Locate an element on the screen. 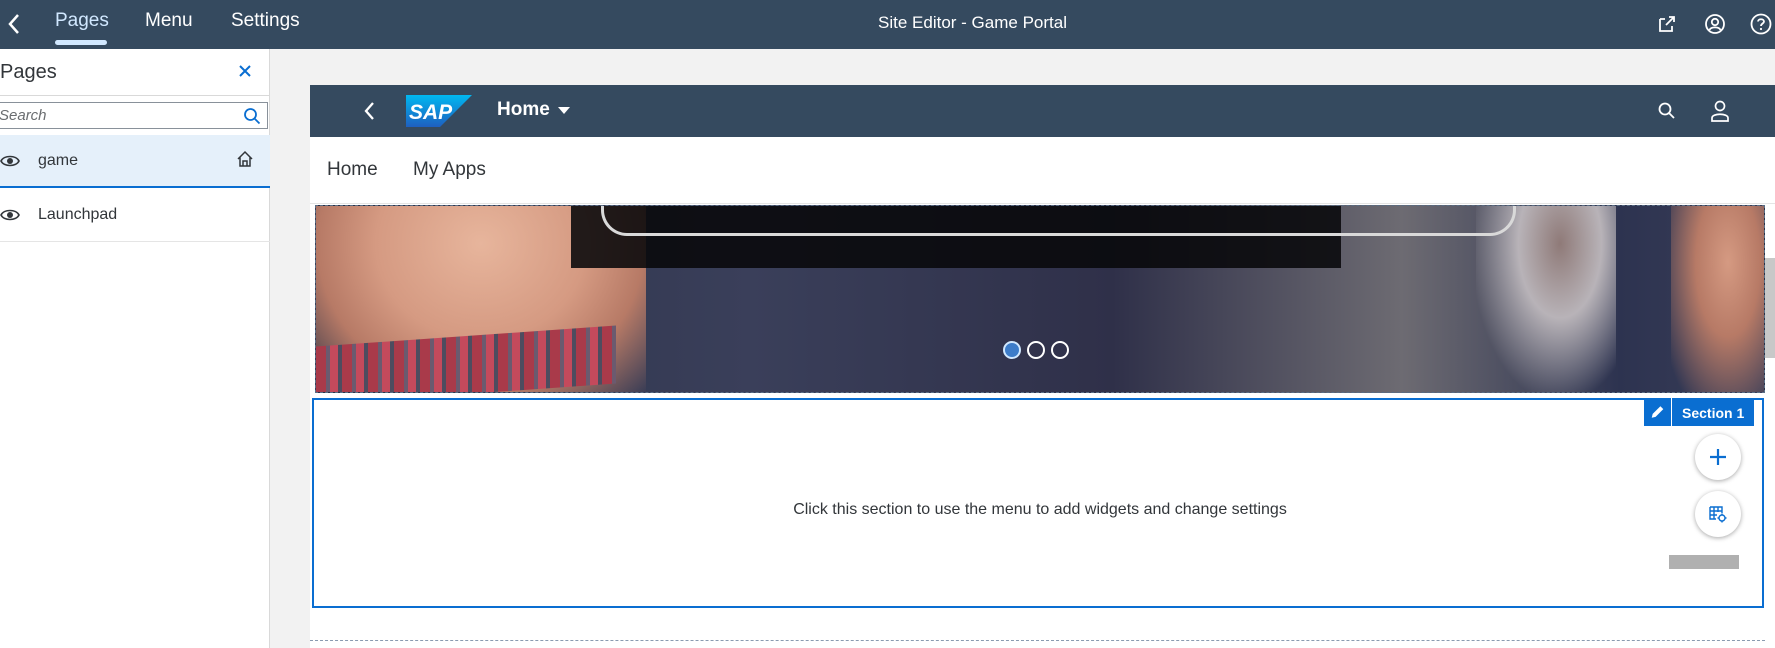 Image resolution: width=1775 pixels, height=648 pixels. edit-icon is located at coordinates (1658, 412).